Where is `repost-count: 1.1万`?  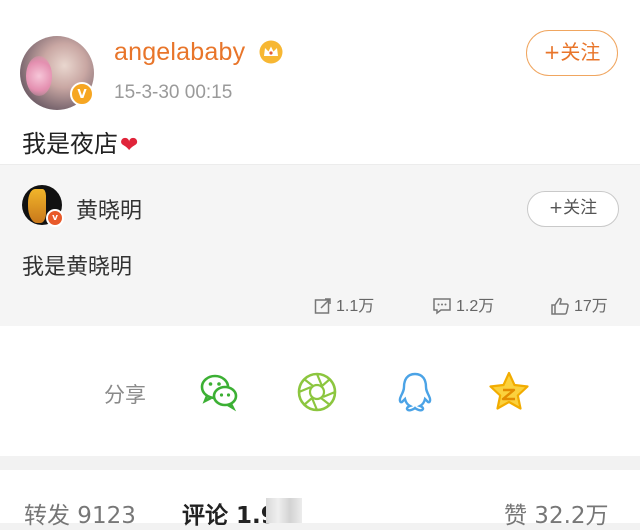 repost-count: 1.1万 is located at coordinates (344, 307).